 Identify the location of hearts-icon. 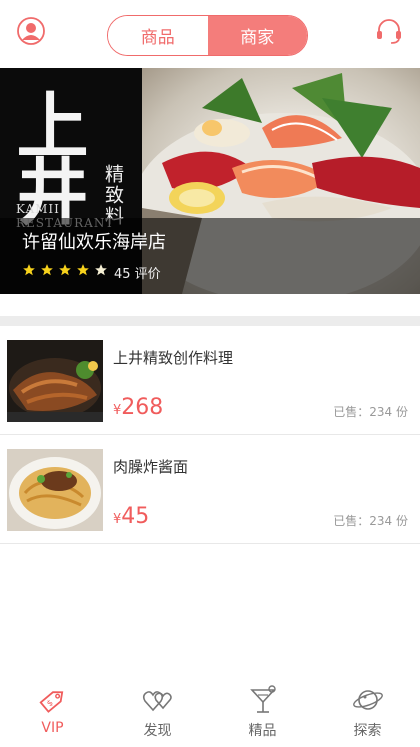
(157, 701).